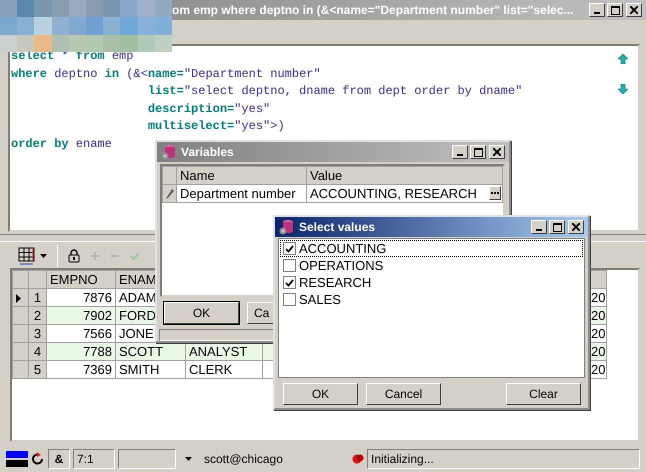 The image size is (646, 472). I want to click on close-button, so click(576, 227).